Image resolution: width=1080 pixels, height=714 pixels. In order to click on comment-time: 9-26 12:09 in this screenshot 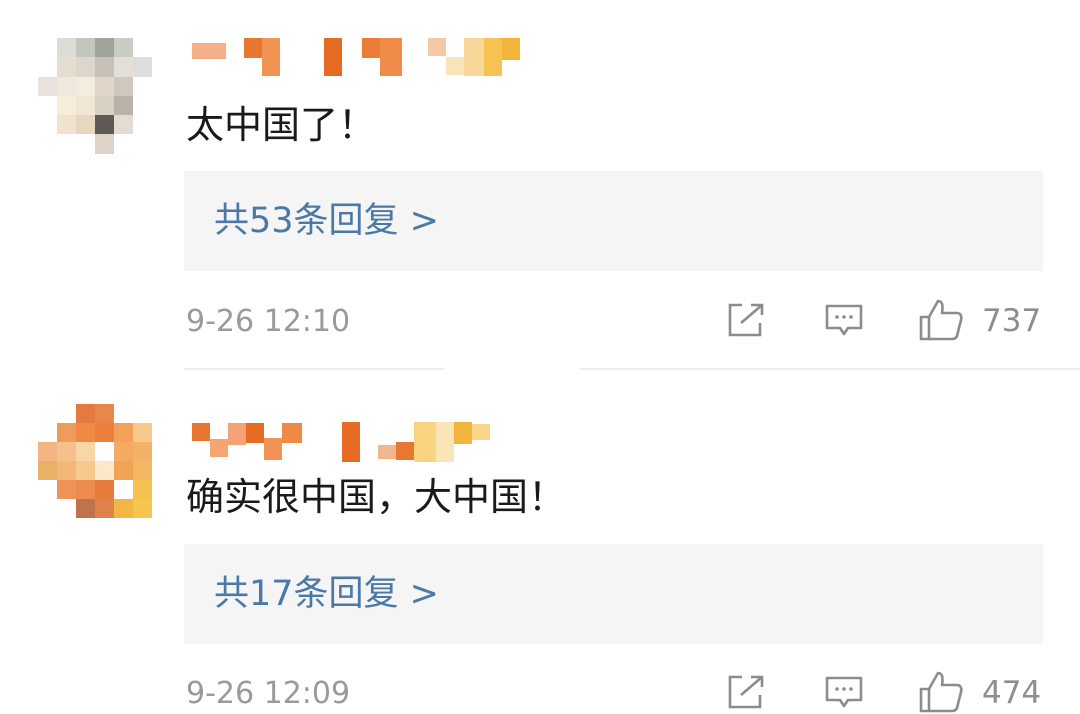, I will do `click(268, 693)`.